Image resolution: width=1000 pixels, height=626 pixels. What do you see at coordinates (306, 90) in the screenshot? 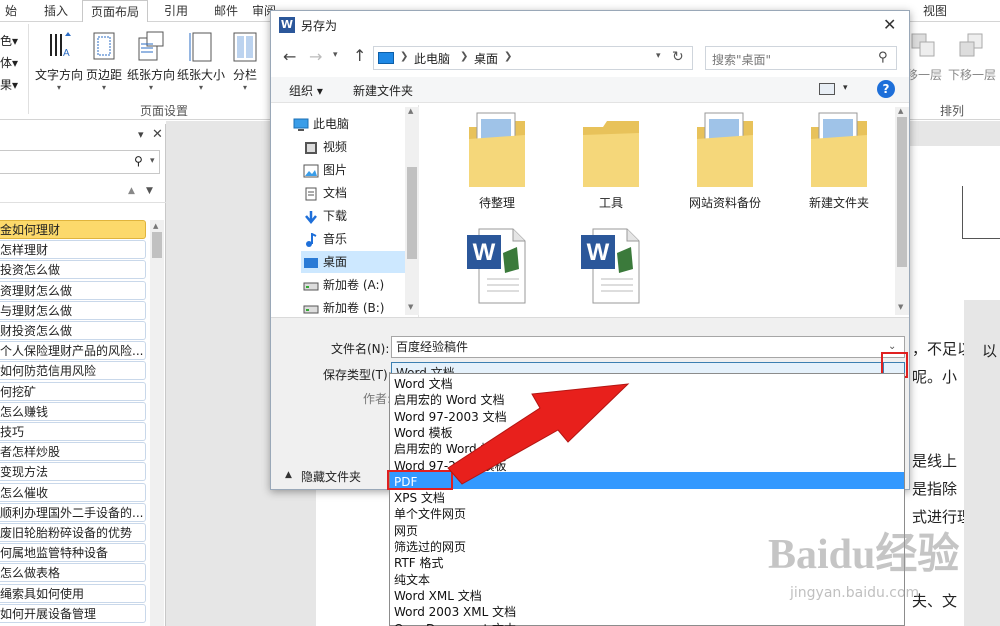
I see `organize-button: 组织 ▾` at bounding box center [306, 90].